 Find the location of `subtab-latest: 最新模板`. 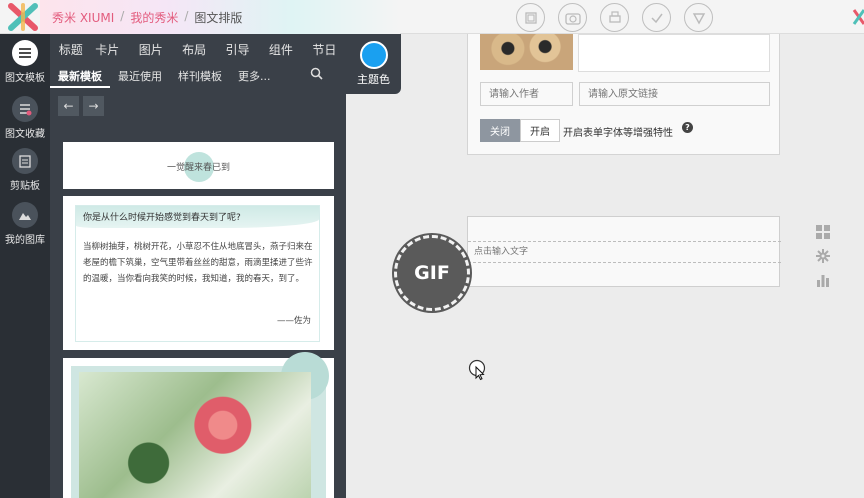

subtab-latest: 最新模板 is located at coordinates (80, 75).